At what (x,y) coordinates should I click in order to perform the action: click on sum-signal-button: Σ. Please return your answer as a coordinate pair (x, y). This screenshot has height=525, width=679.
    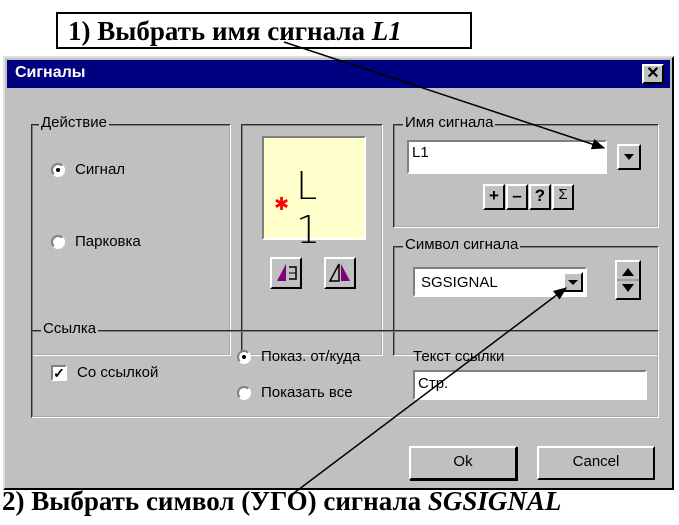
    Looking at the image, I should click on (563, 197).